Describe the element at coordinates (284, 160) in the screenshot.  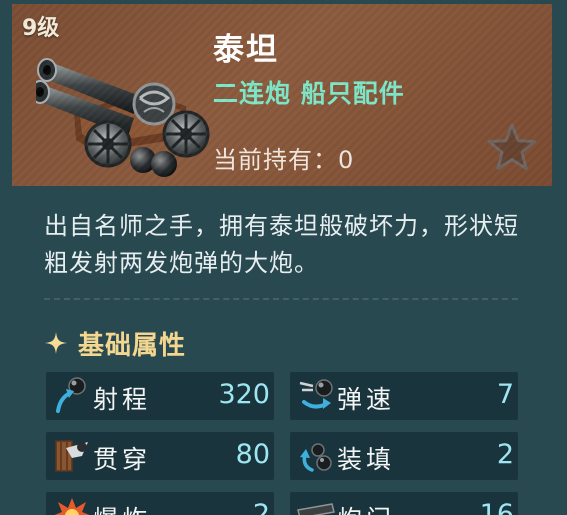
I see `holding-count: 当前持有：0` at that location.